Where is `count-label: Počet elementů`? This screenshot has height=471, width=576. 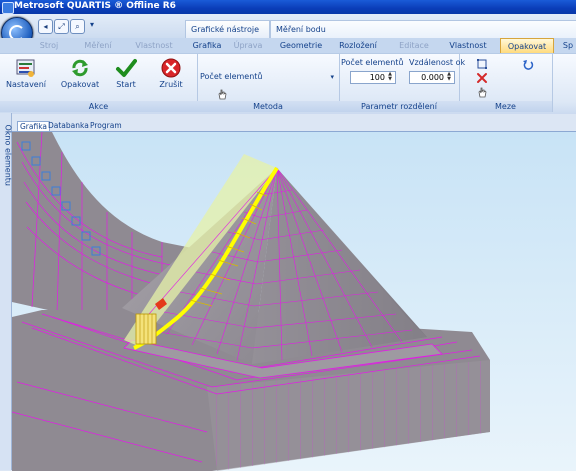 count-label: Počet elementů is located at coordinates (372, 62).